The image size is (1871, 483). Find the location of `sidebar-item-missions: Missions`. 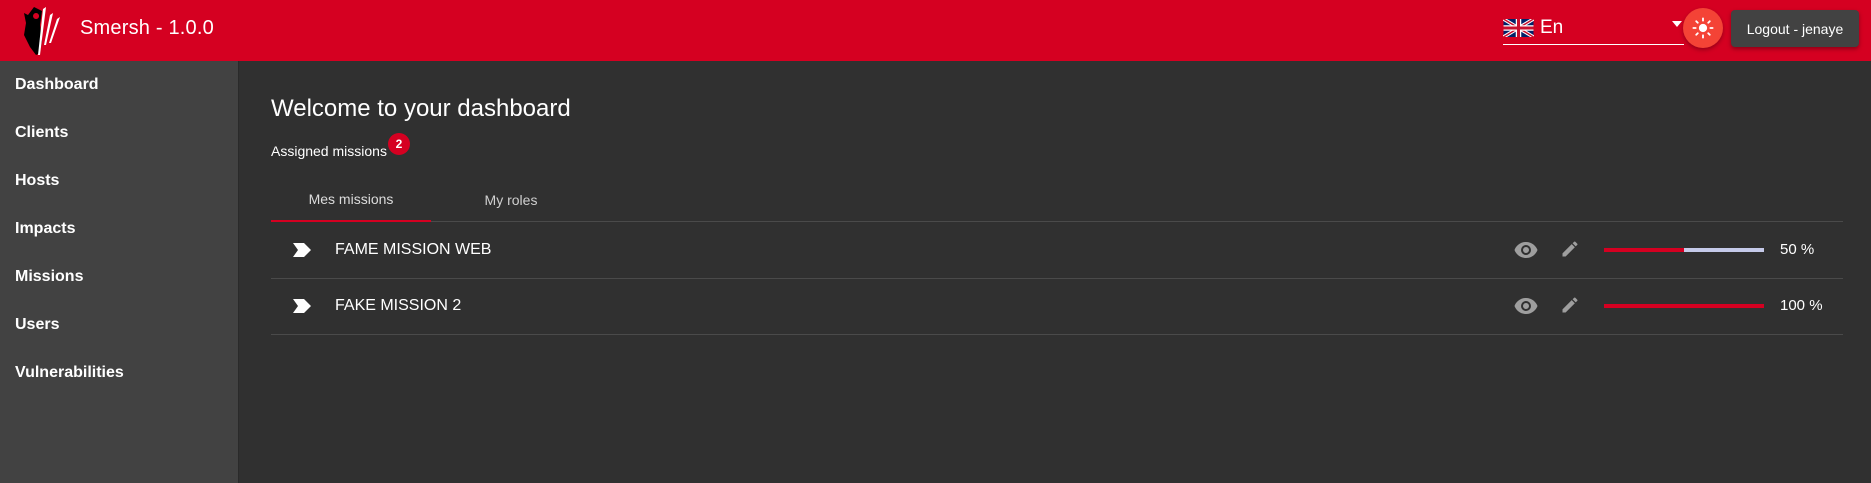

sidebar-item-missions: Missions is located at coordinates (119, 277).